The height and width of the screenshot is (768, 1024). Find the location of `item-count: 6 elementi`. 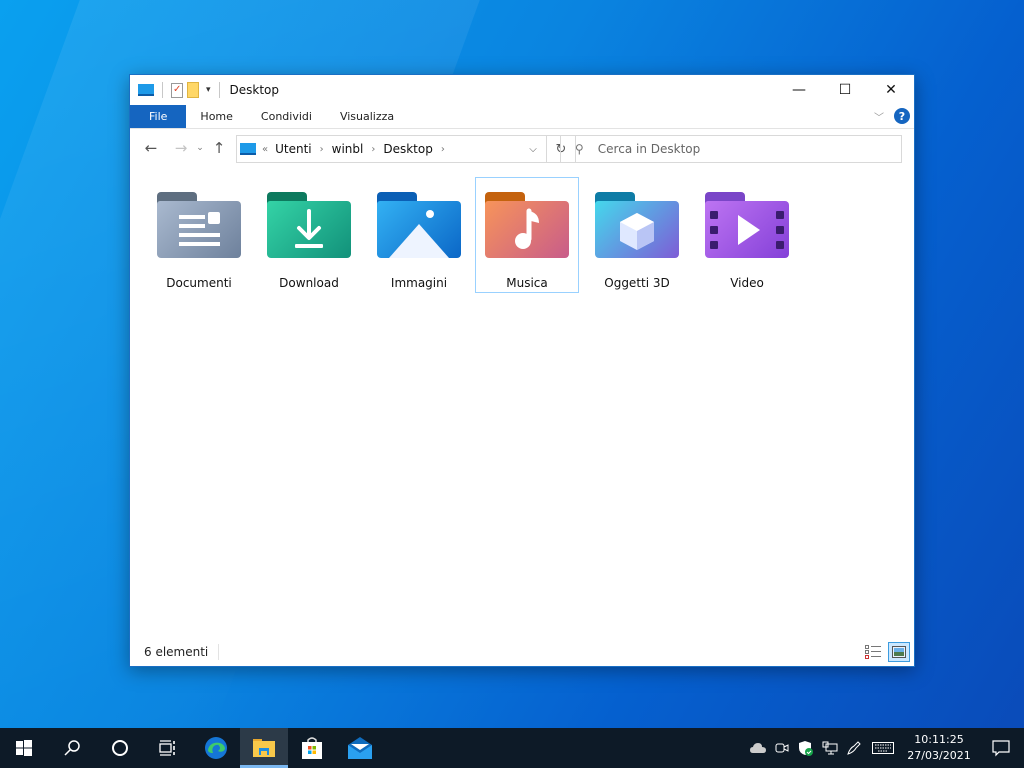

item-count: 6 elementi is located at coordinates (176, 652).